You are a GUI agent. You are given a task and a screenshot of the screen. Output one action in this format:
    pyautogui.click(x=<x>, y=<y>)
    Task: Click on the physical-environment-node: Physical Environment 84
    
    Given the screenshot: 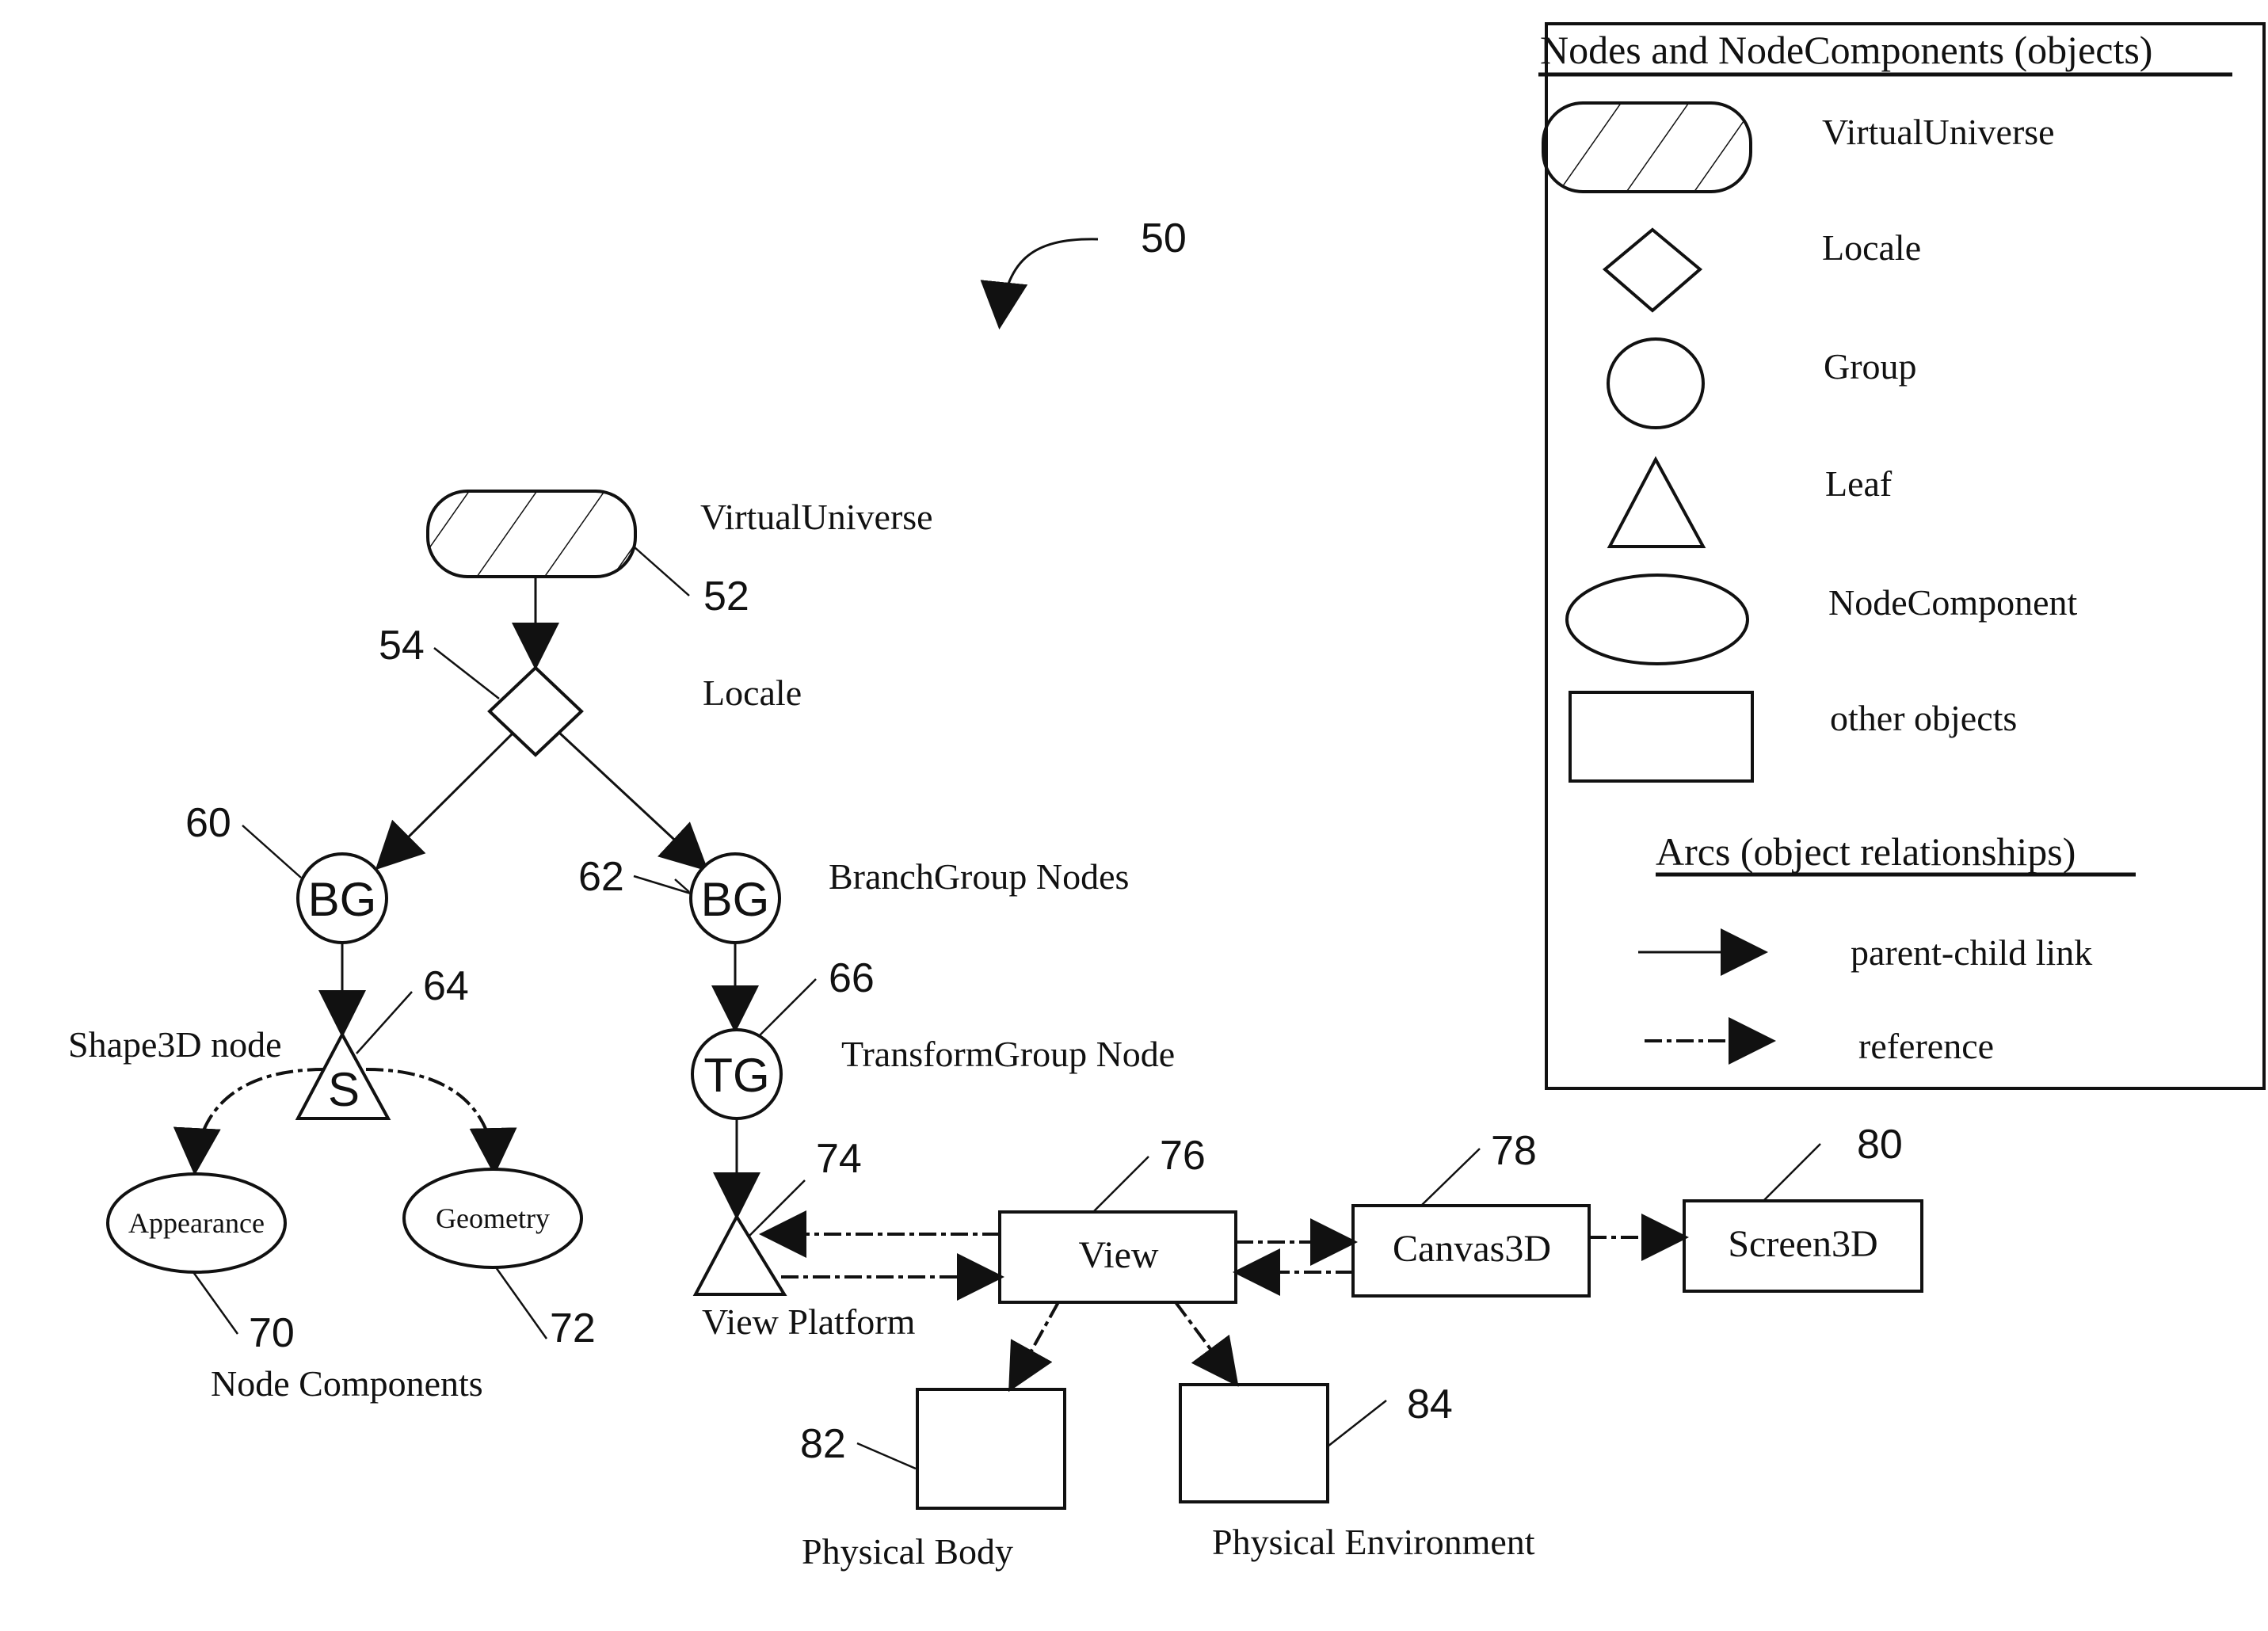 What is the action you would take?
    pyautogui.click(x=1357, y=1471)
    